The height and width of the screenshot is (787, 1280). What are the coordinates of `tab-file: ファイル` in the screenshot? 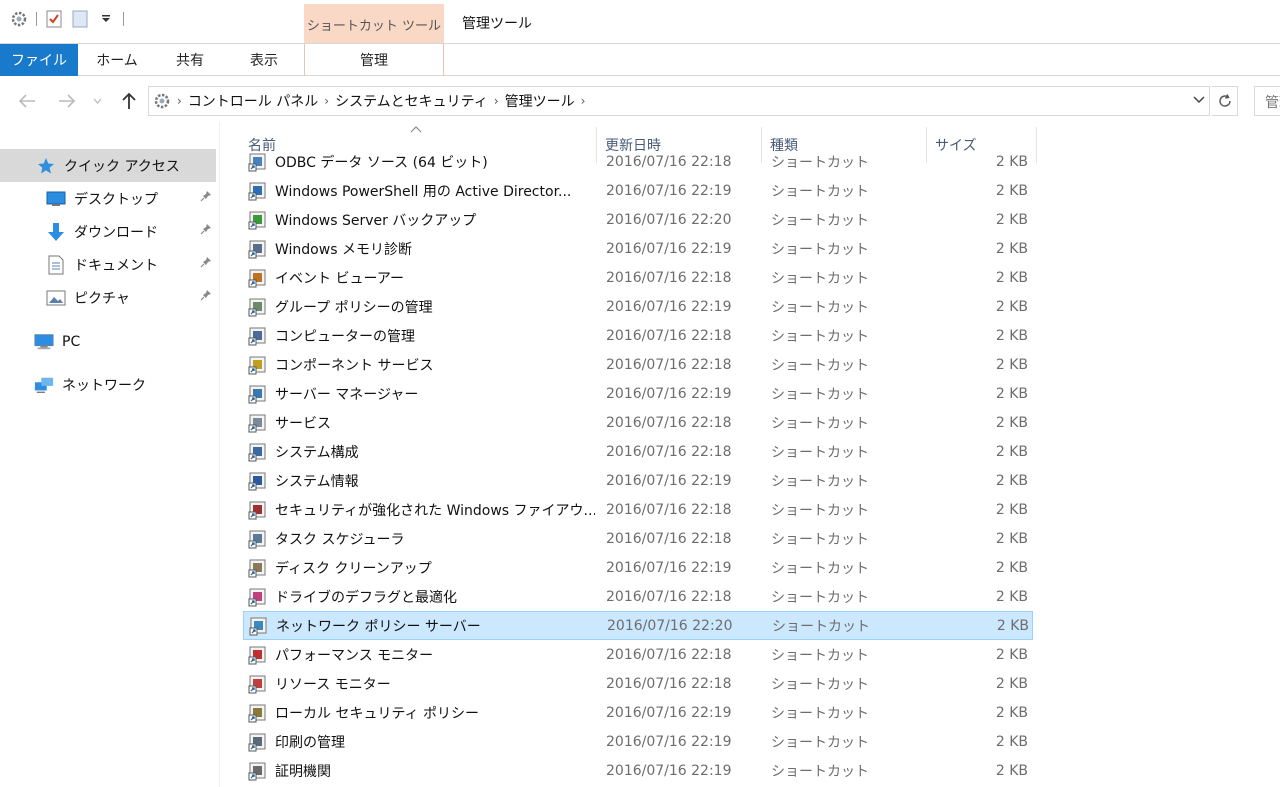 It's located at (39, 60).